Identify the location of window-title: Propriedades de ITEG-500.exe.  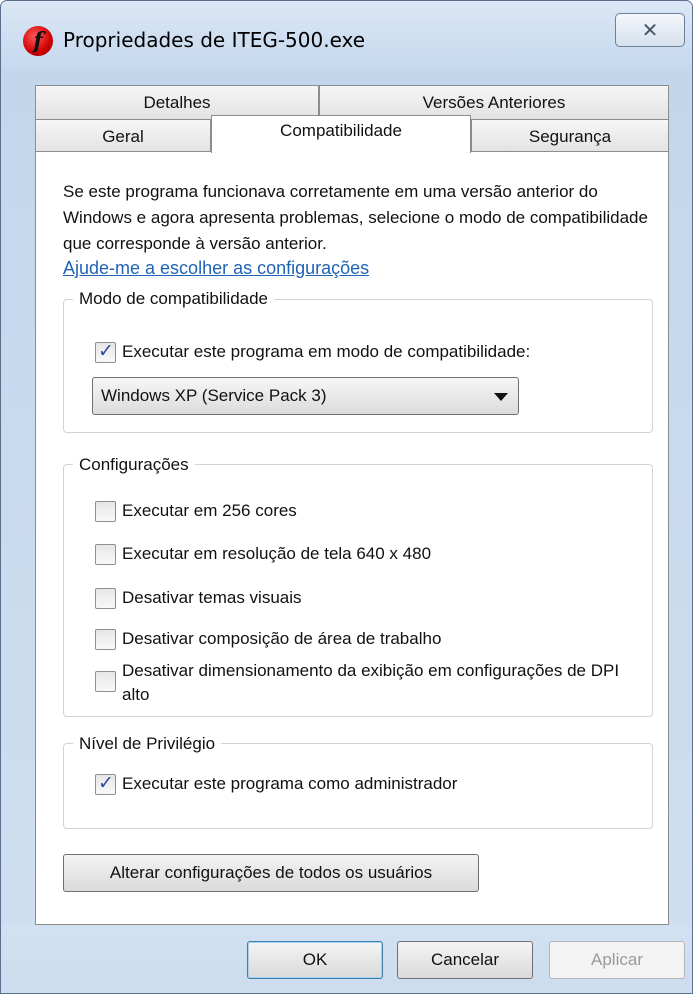
(214, 40).